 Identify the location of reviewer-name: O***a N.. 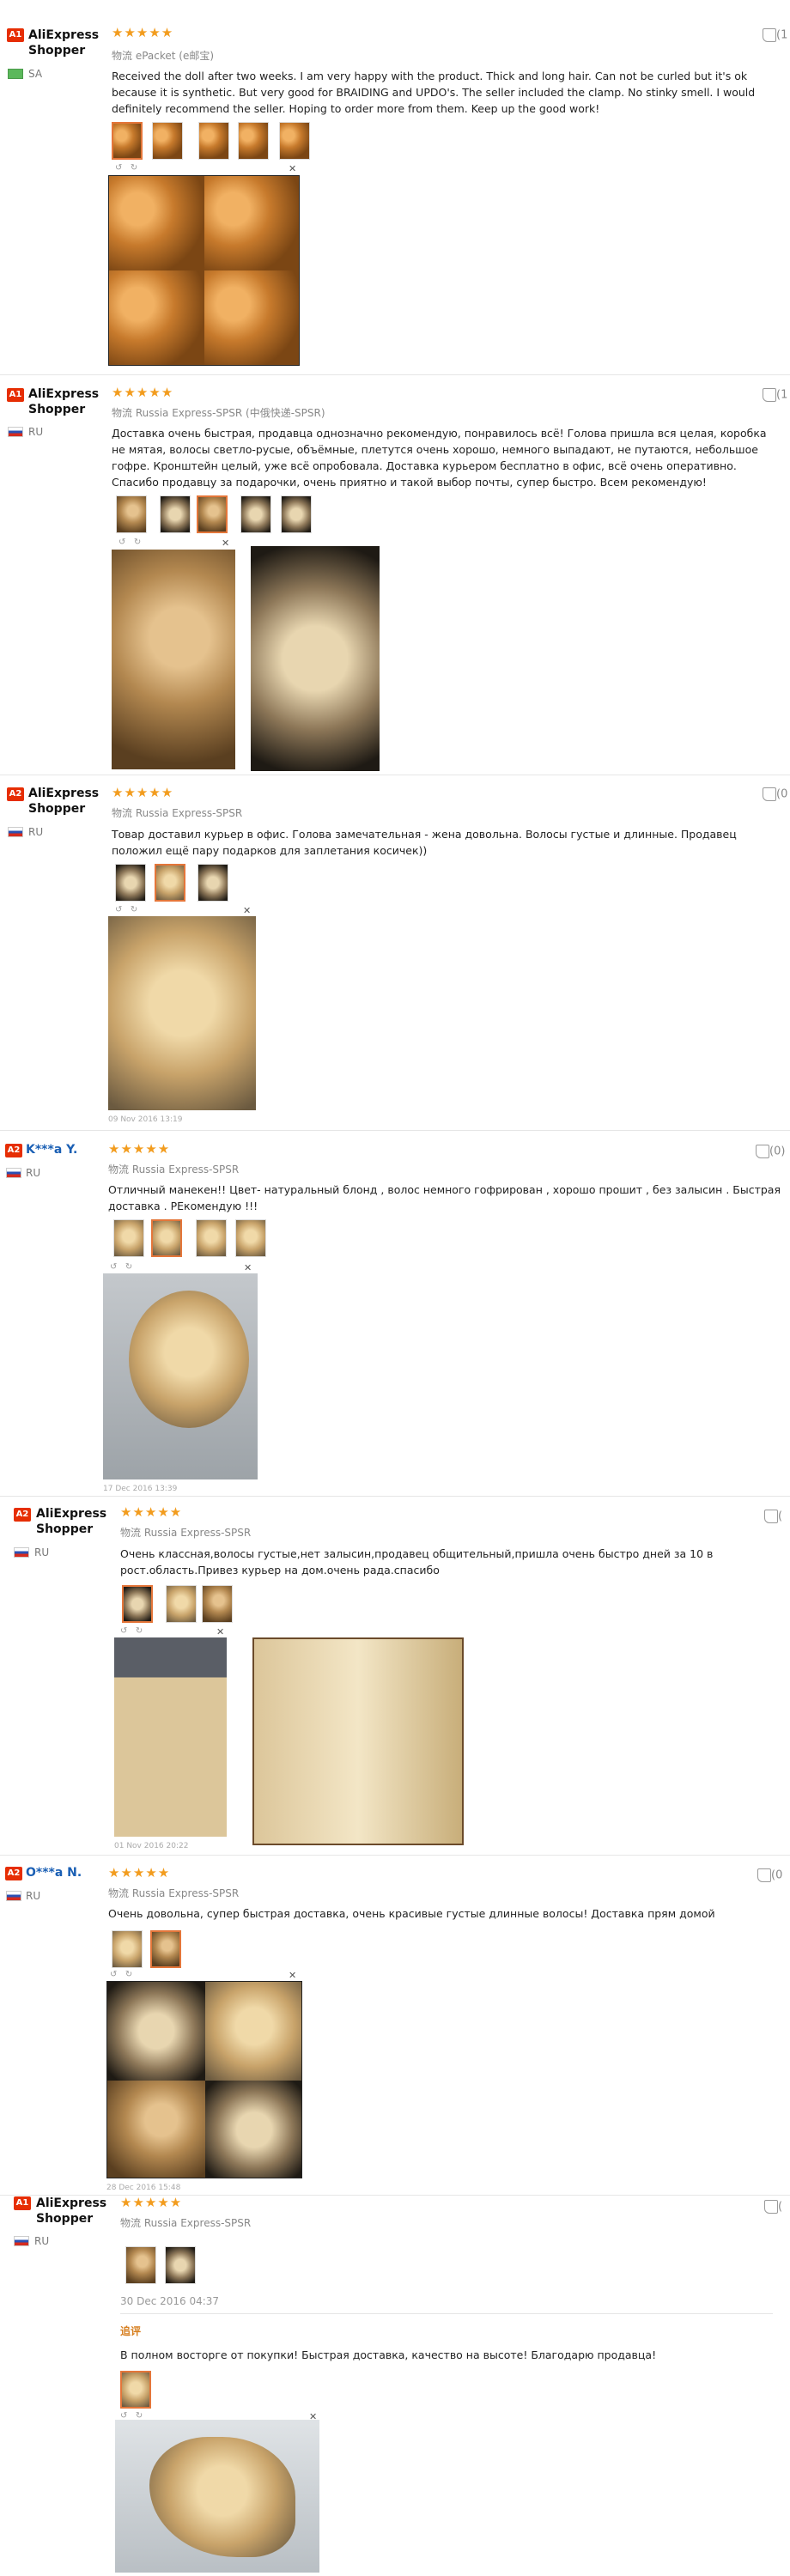
(73, 1872).